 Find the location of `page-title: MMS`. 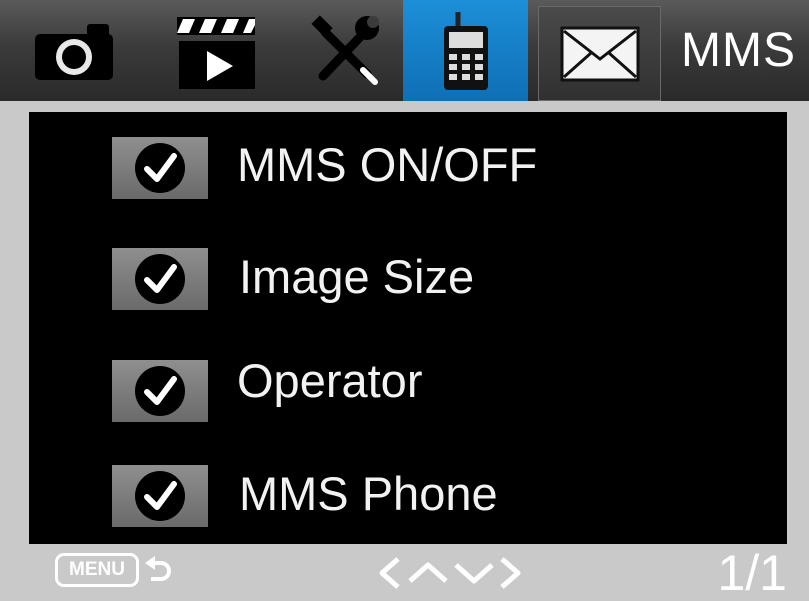

page-title: MMS is located at coordinates (738, 50).